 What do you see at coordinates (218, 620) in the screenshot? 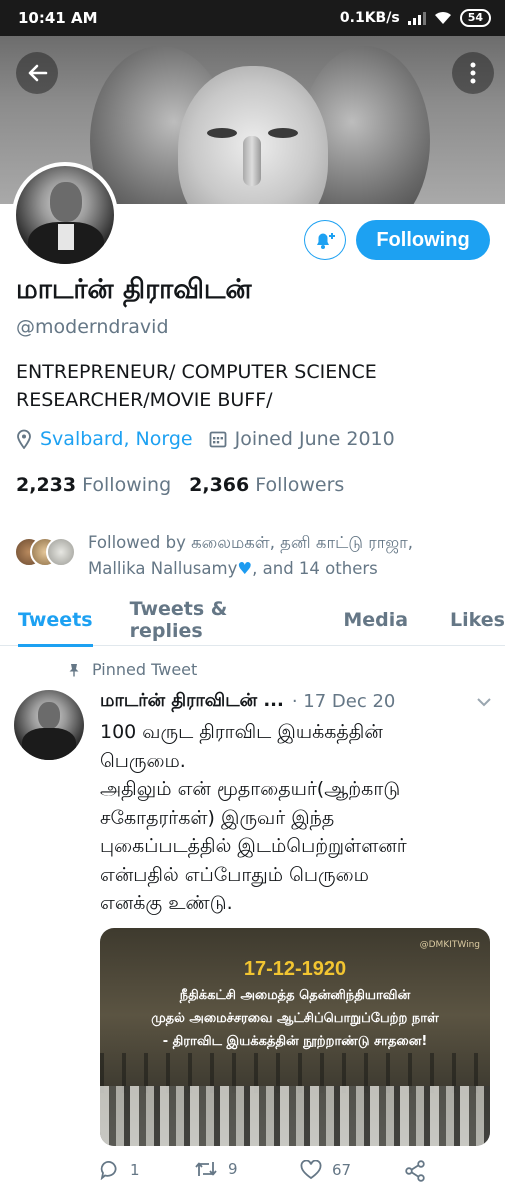
I see `tab-tweets-and-replies: Tweets & replies` at bounding box center [218, 620].